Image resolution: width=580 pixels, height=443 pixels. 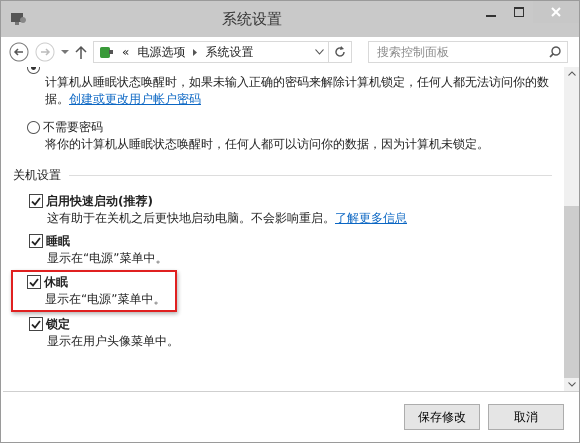 What do you see at coordinates (468, 52) in the screenshot?
I see `search-box: 搜索控制面板` at bounding box center [468, 52].